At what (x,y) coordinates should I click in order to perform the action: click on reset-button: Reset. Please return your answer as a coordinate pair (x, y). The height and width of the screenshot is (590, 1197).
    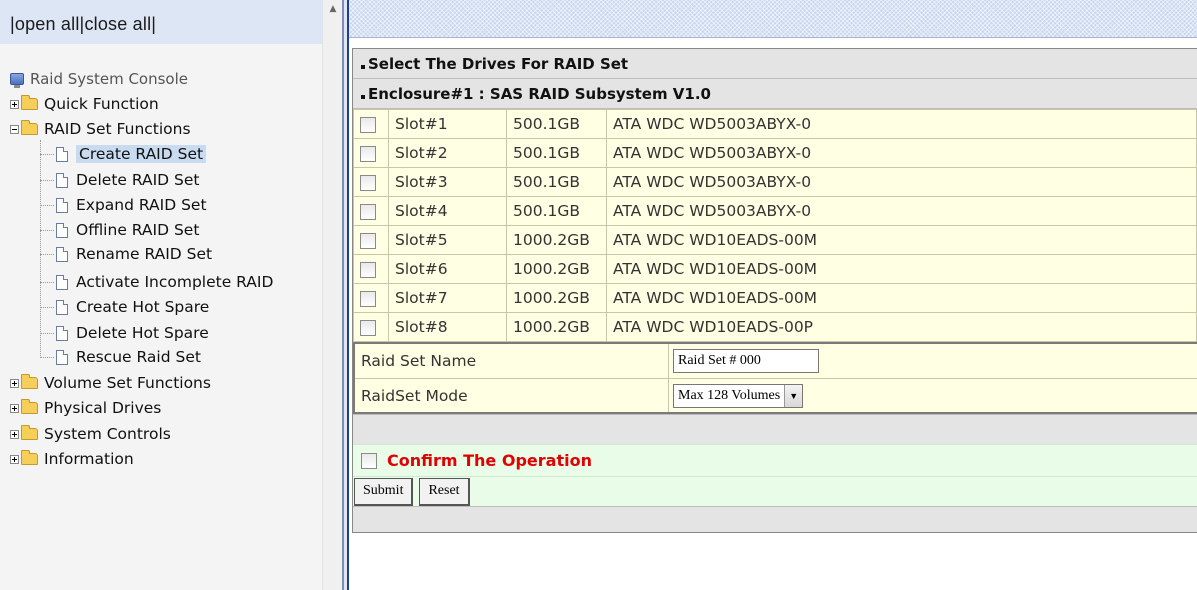
    Looking at the image, I should click on (444, 491).